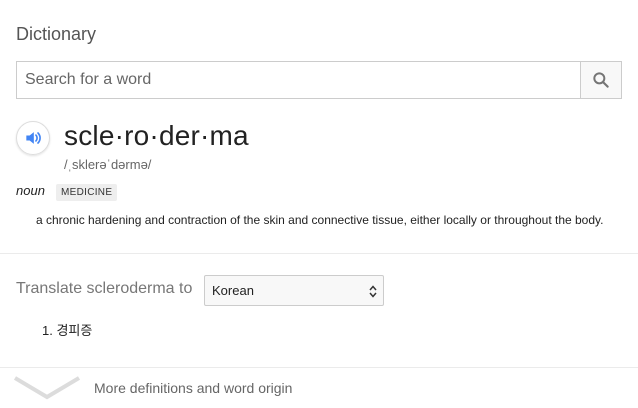 The image size is (638, 408). Describe the element at coordinates (67, 330) in the screenshot. I see `translation-result: 1. 경피증` at that location.